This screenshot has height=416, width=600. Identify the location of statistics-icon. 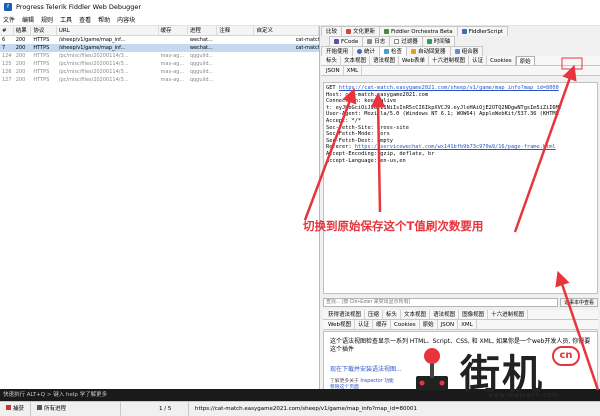
(360, 51).